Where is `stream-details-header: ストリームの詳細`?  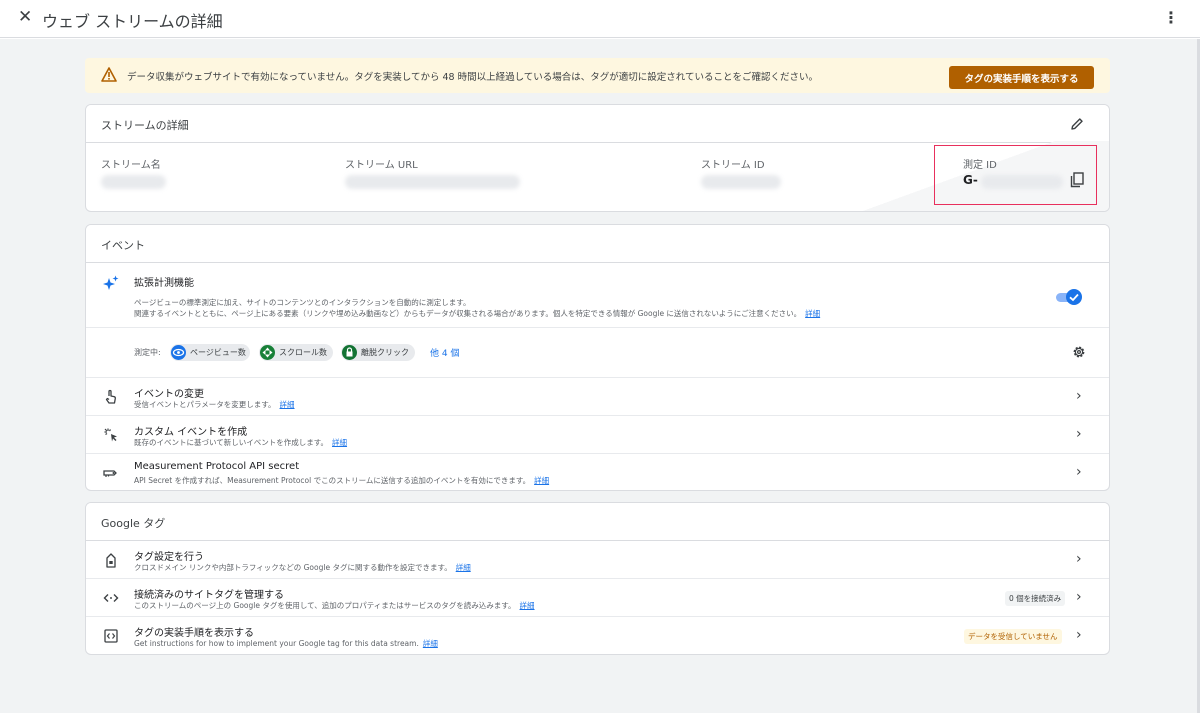 stream-details-header: ストリームの詳細 is located at coordinates (597, 124).